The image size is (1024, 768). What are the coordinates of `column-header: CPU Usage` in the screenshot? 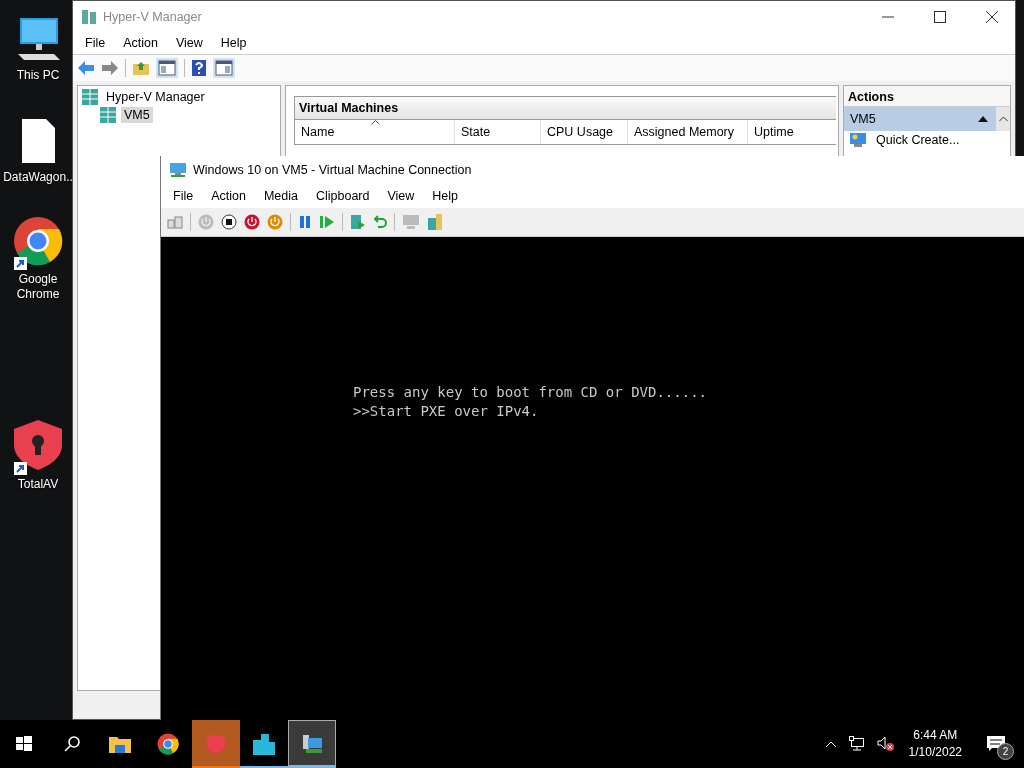 It's located at (584, 132).